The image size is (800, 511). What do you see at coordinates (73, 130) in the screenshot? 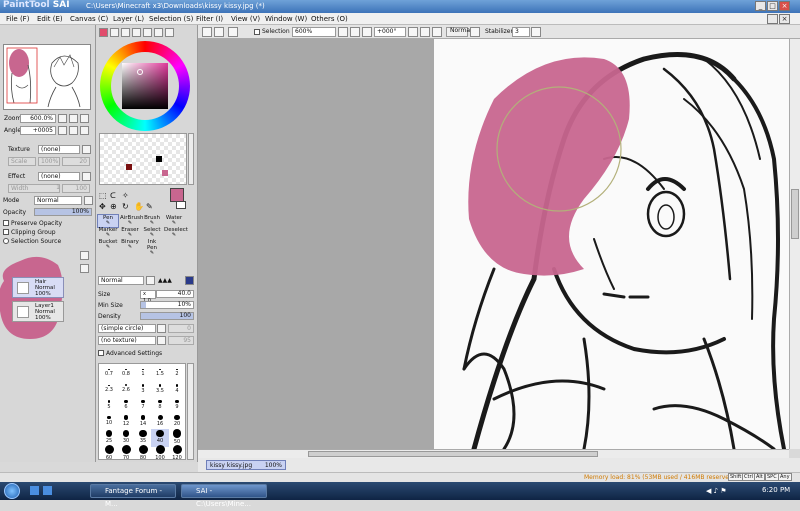
I see `nav-rotate-right-button` at bounding box center [73, 130].